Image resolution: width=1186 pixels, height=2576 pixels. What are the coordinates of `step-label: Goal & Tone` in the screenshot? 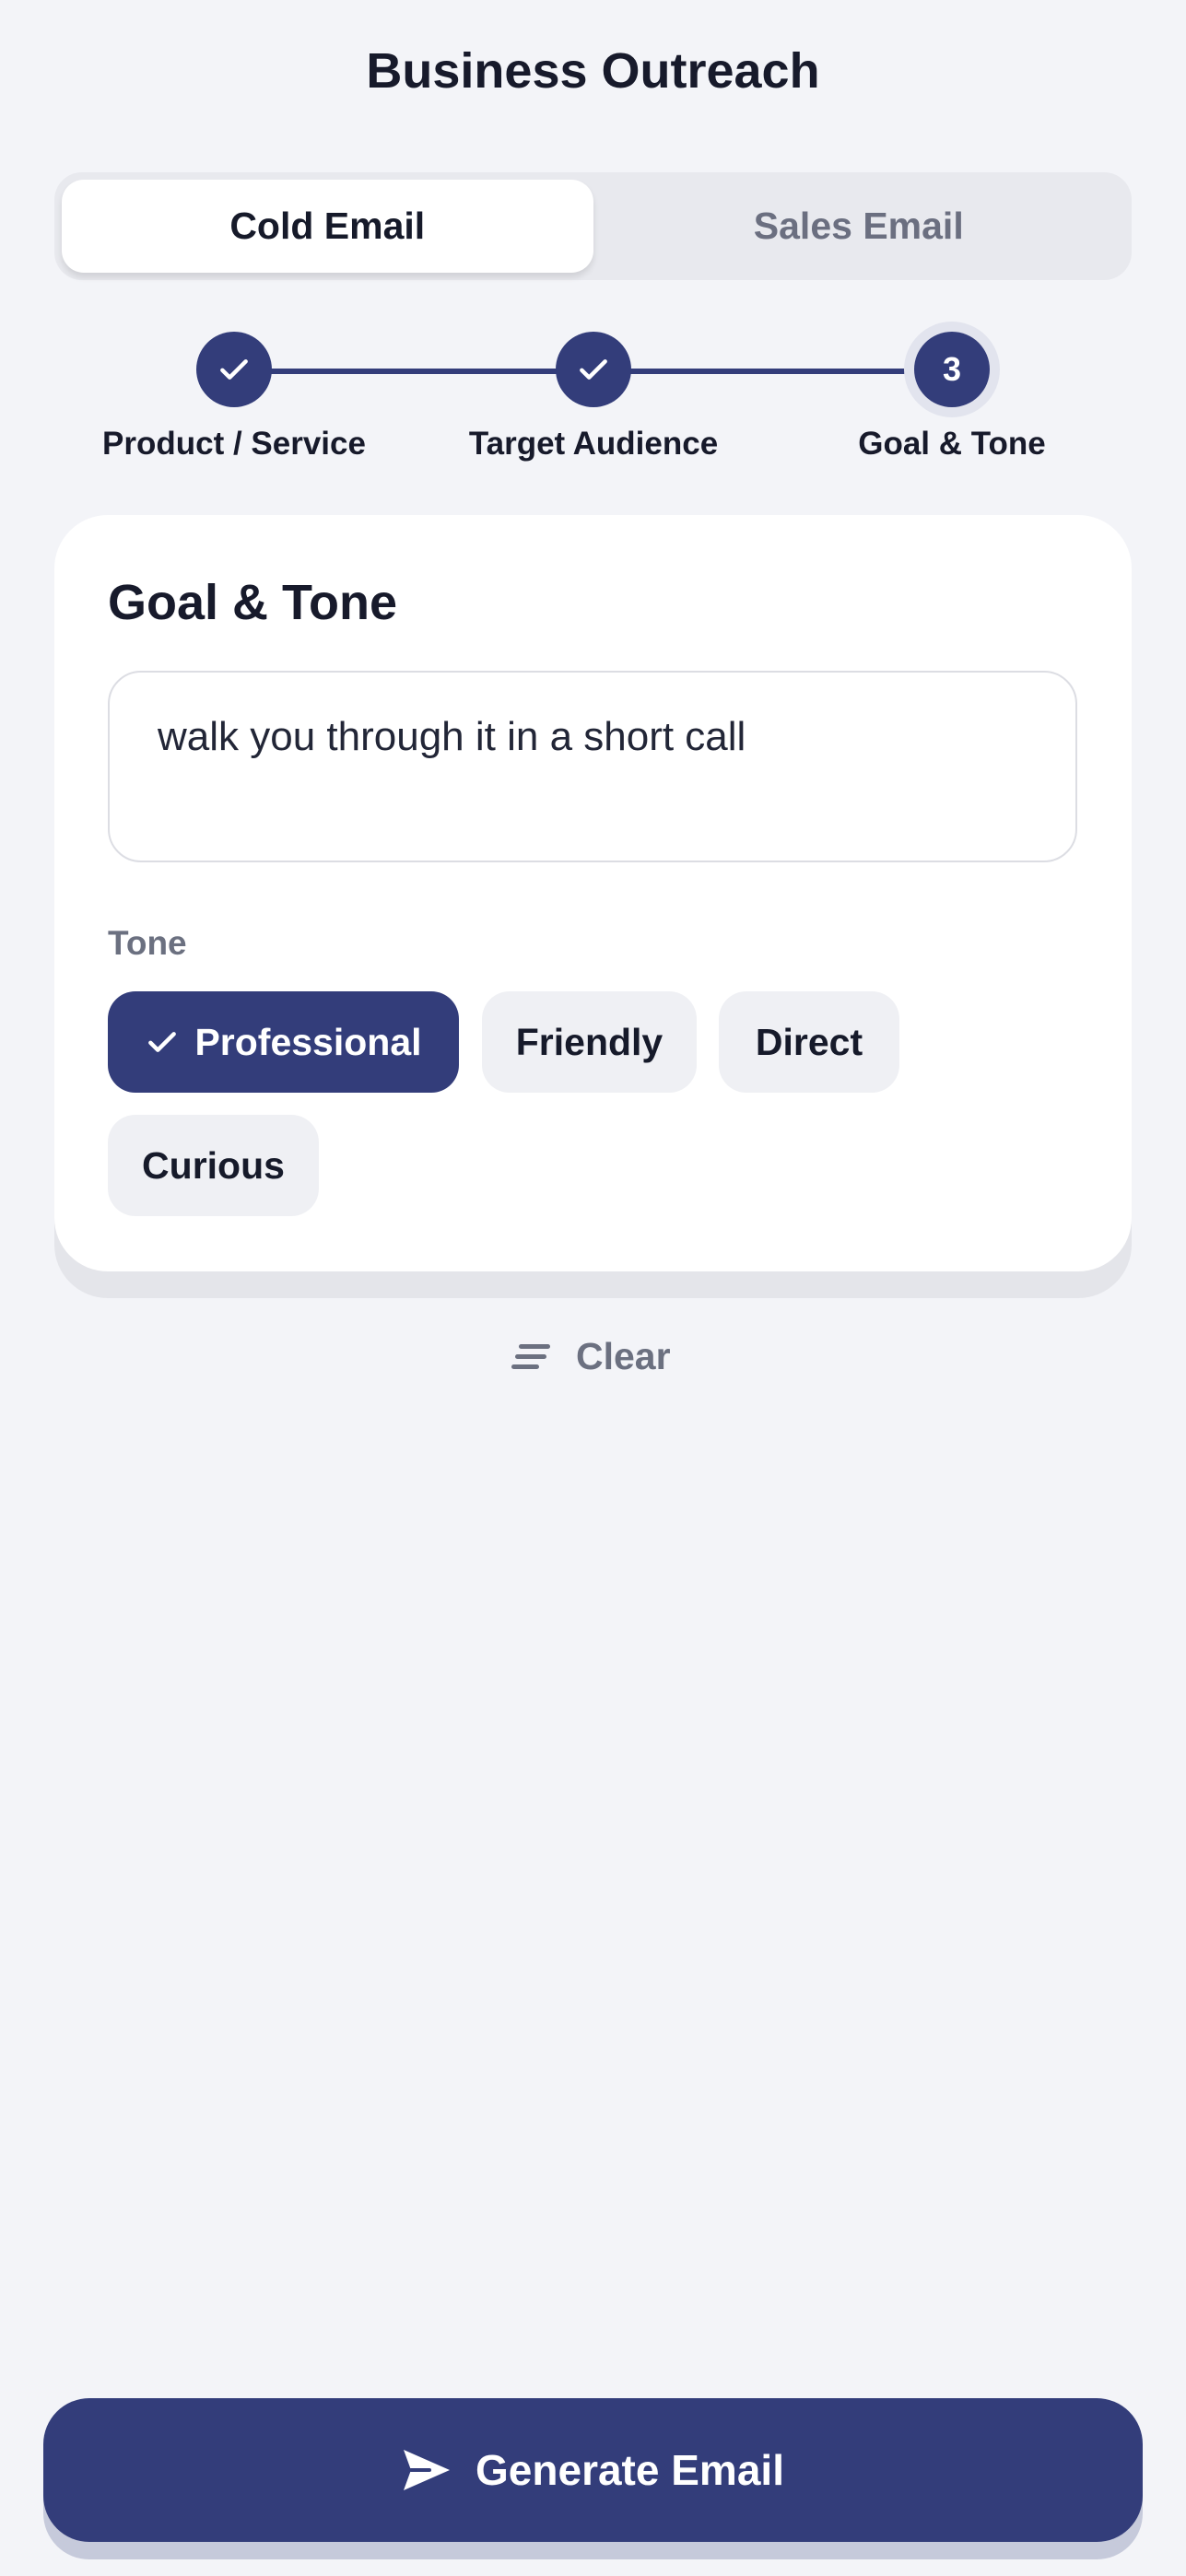 It's located at (952, 444).